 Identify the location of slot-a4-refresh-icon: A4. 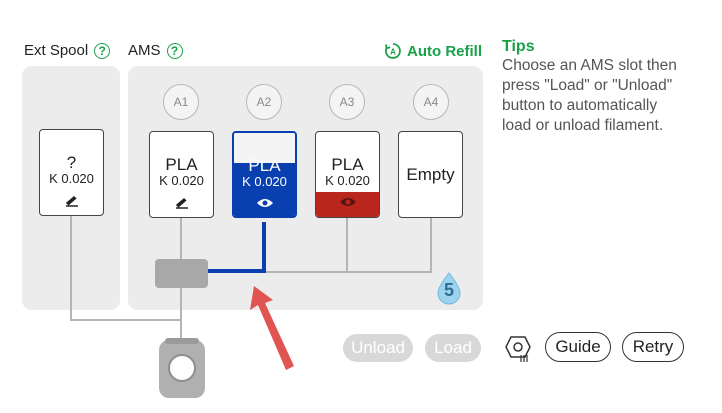
(431, 102).